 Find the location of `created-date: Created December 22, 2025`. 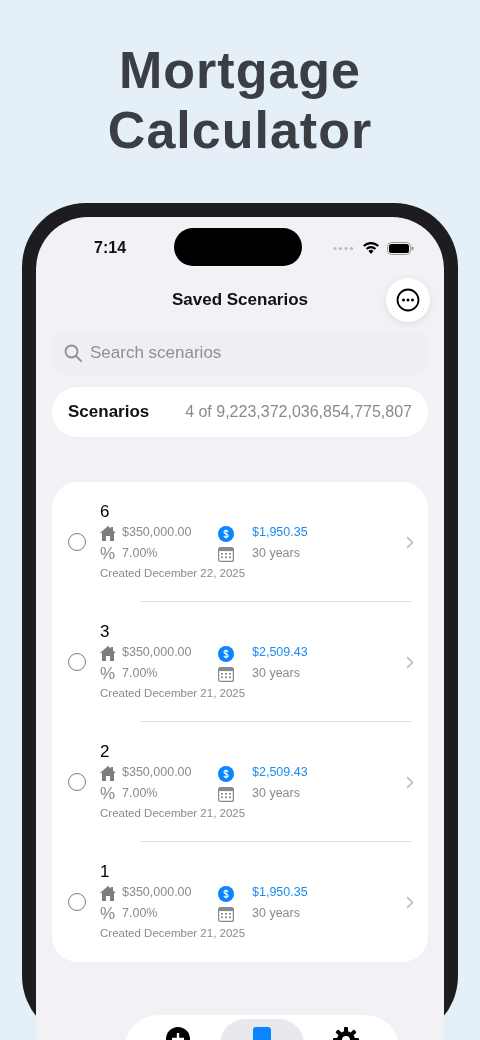

created-date: Created December 22, 2025 is located at coordinates (173, 573).